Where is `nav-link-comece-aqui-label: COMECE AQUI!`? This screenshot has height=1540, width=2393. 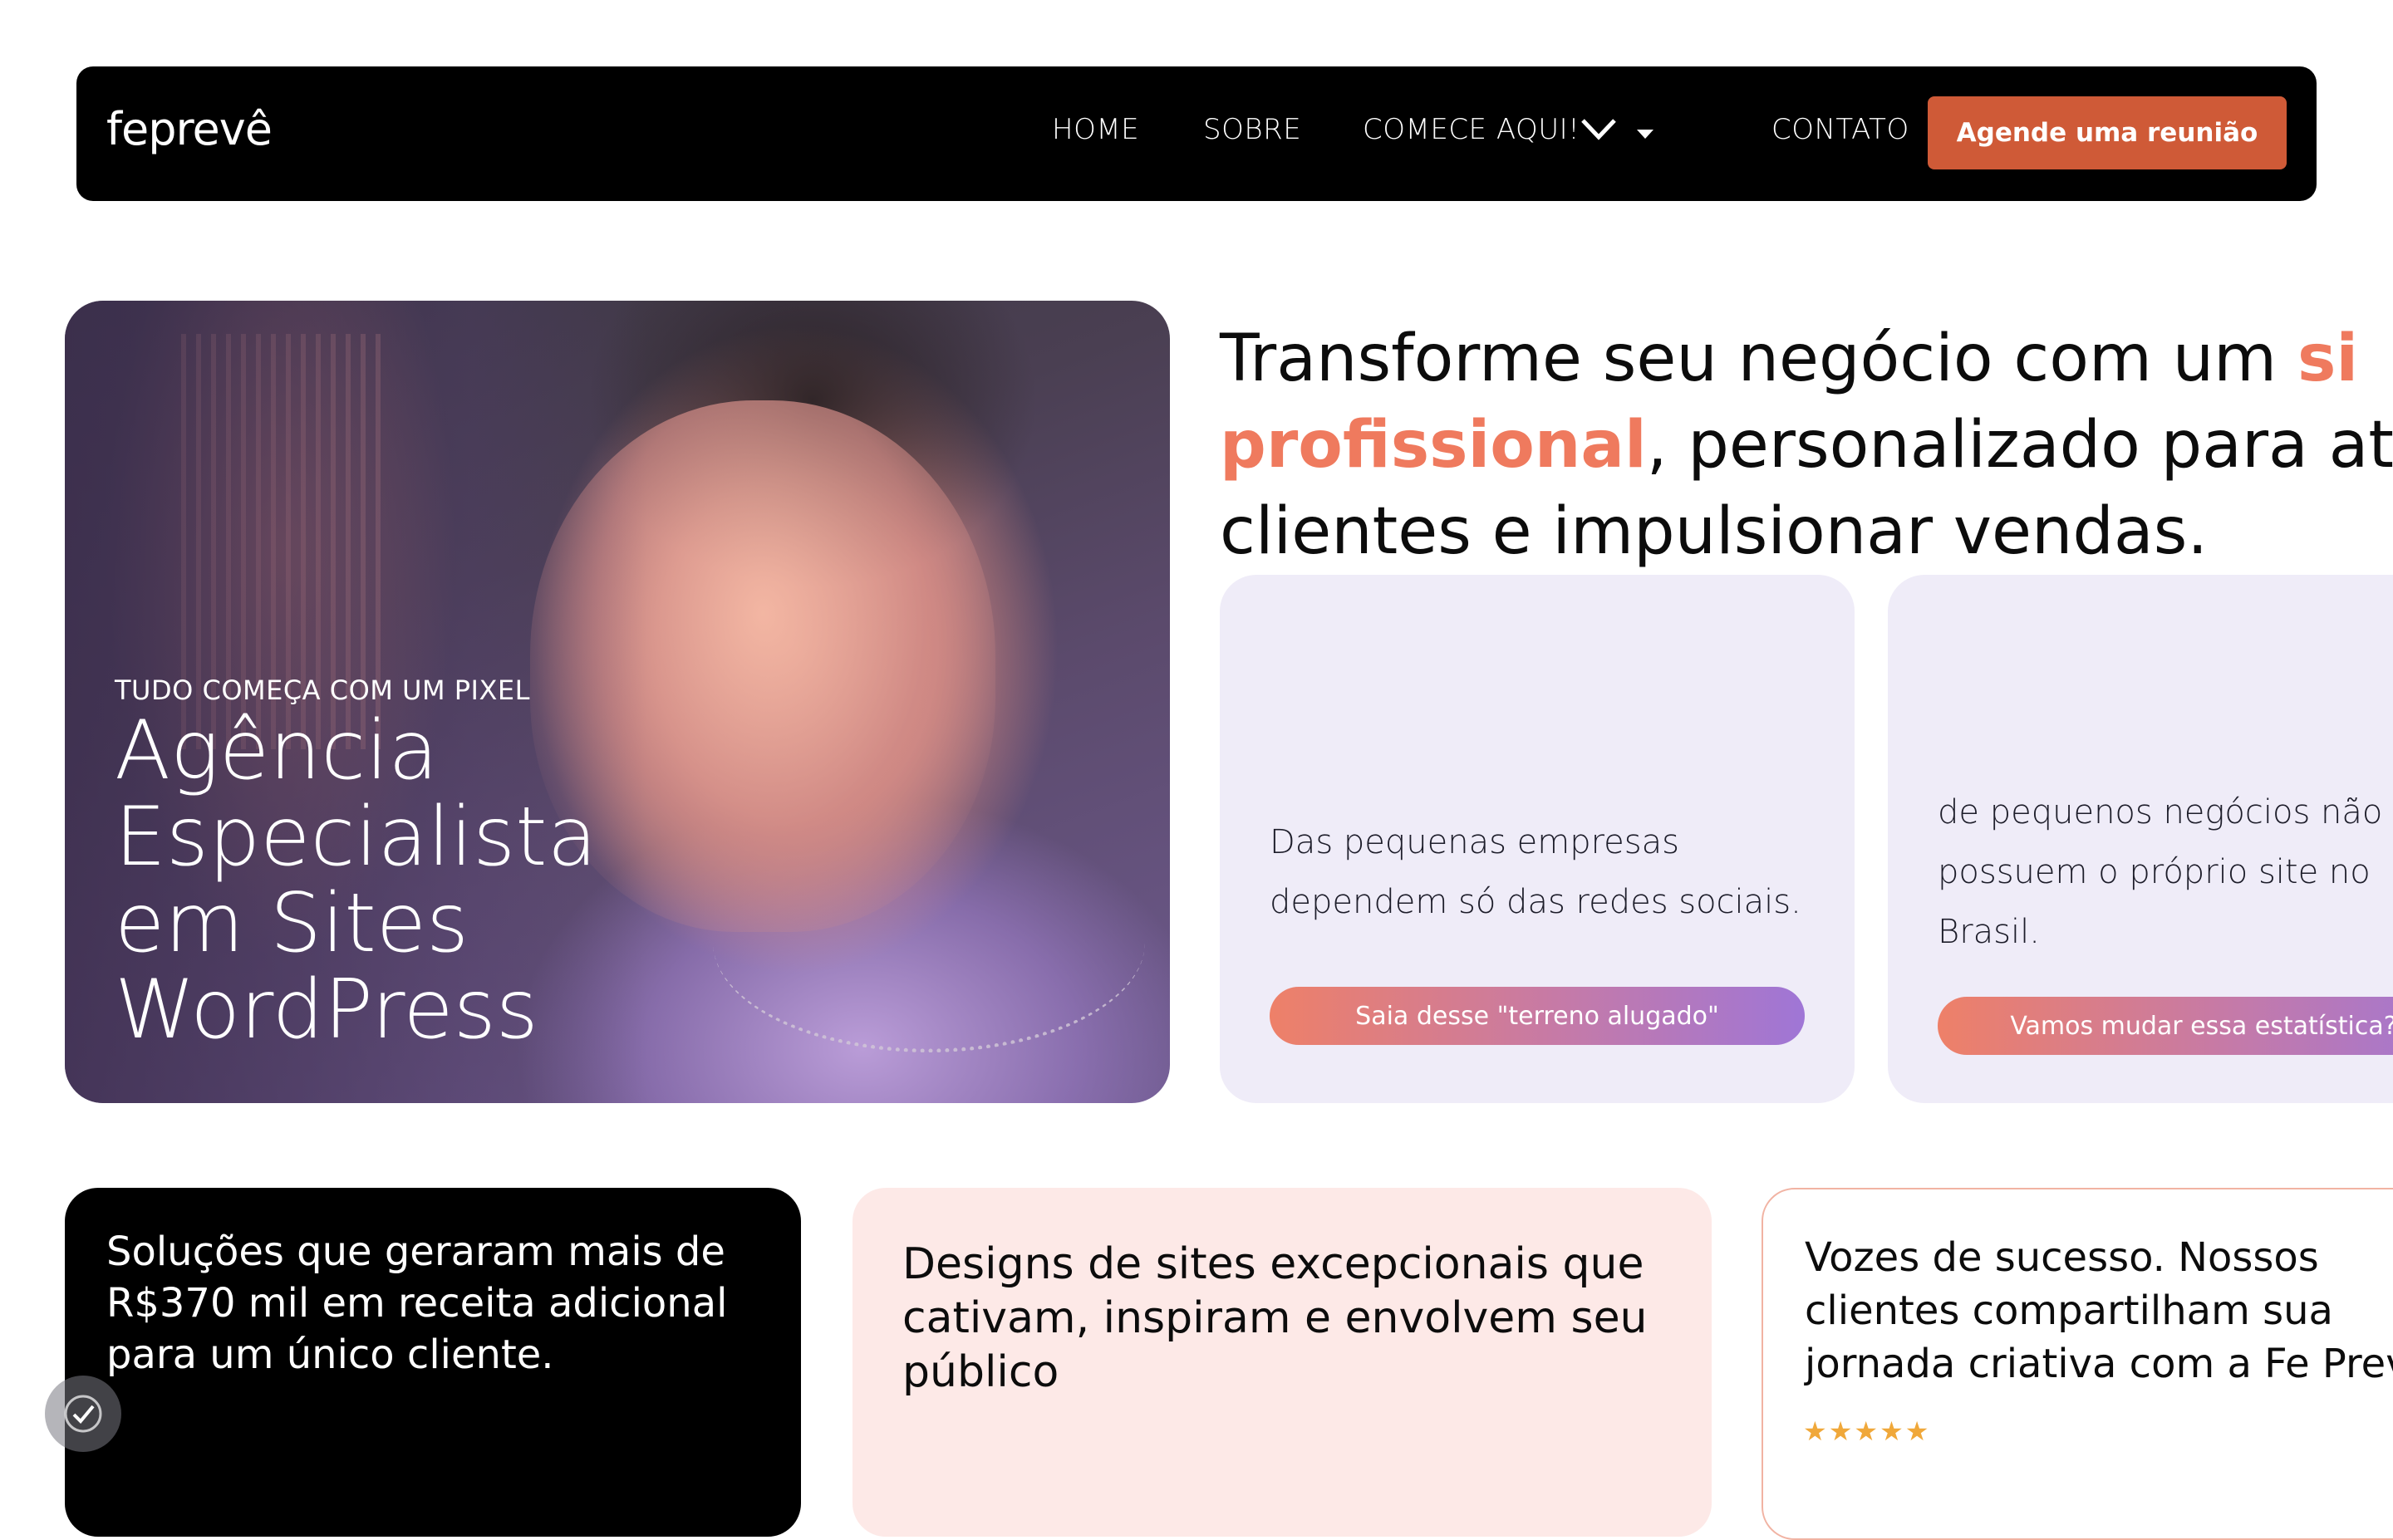
nav-link-comece-aqui-label: COMECE AQUI! is located at coordinates (1471, 129).